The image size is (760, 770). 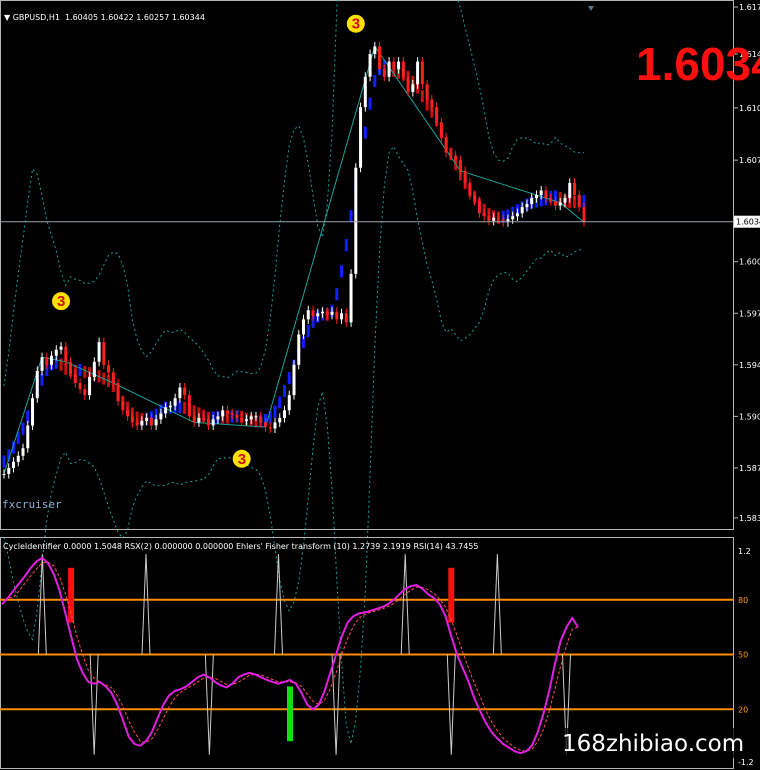 What do you see at coordinates (744, 551) in the screenshot?
I see `indicator-tick-label: 1.2` at bounding box center [744, 551].